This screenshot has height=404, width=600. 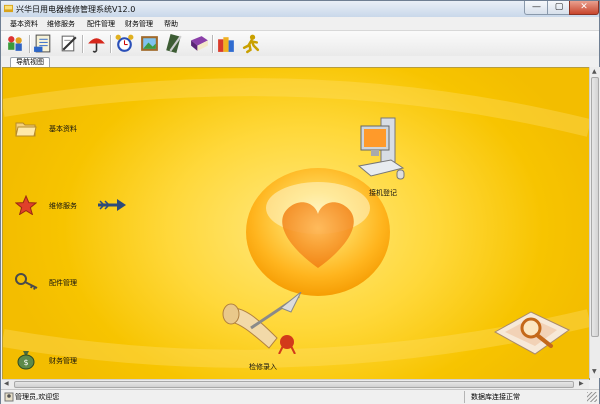 I want to click on menu-parts-management: 配件管理, so click(x=101, y=24).